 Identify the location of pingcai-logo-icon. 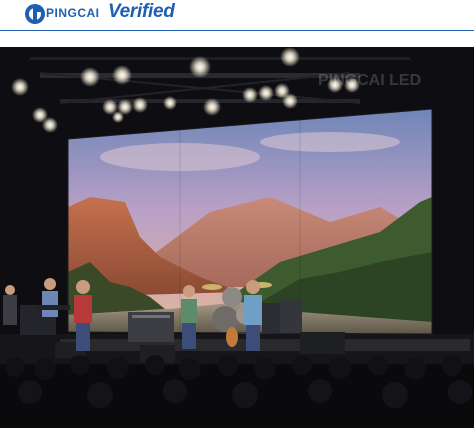
(35, 14).